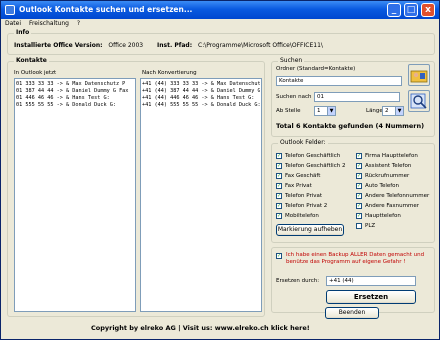  What do you see at coordinates (371, 281) in the screenshot?
I see `ersetzen-durch-field: +41 (44)` at bounding box center [371, 281].